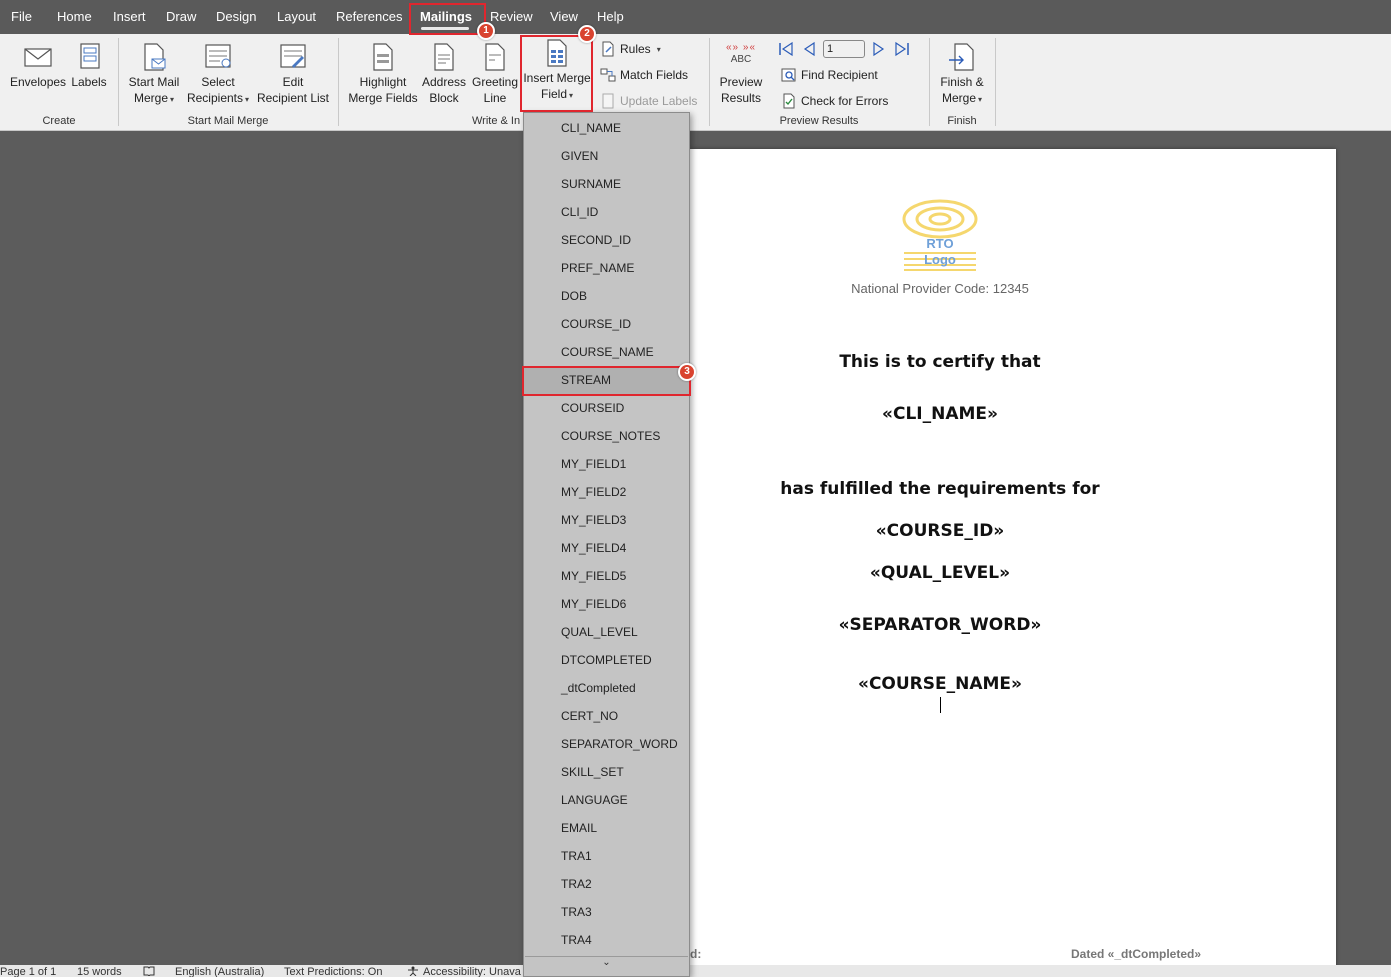  What do you see at coordinates (940, 531) in the screenshot?
I see `merge-field-course-id: «COURSE_ID»` at bounding box center [940, 531].